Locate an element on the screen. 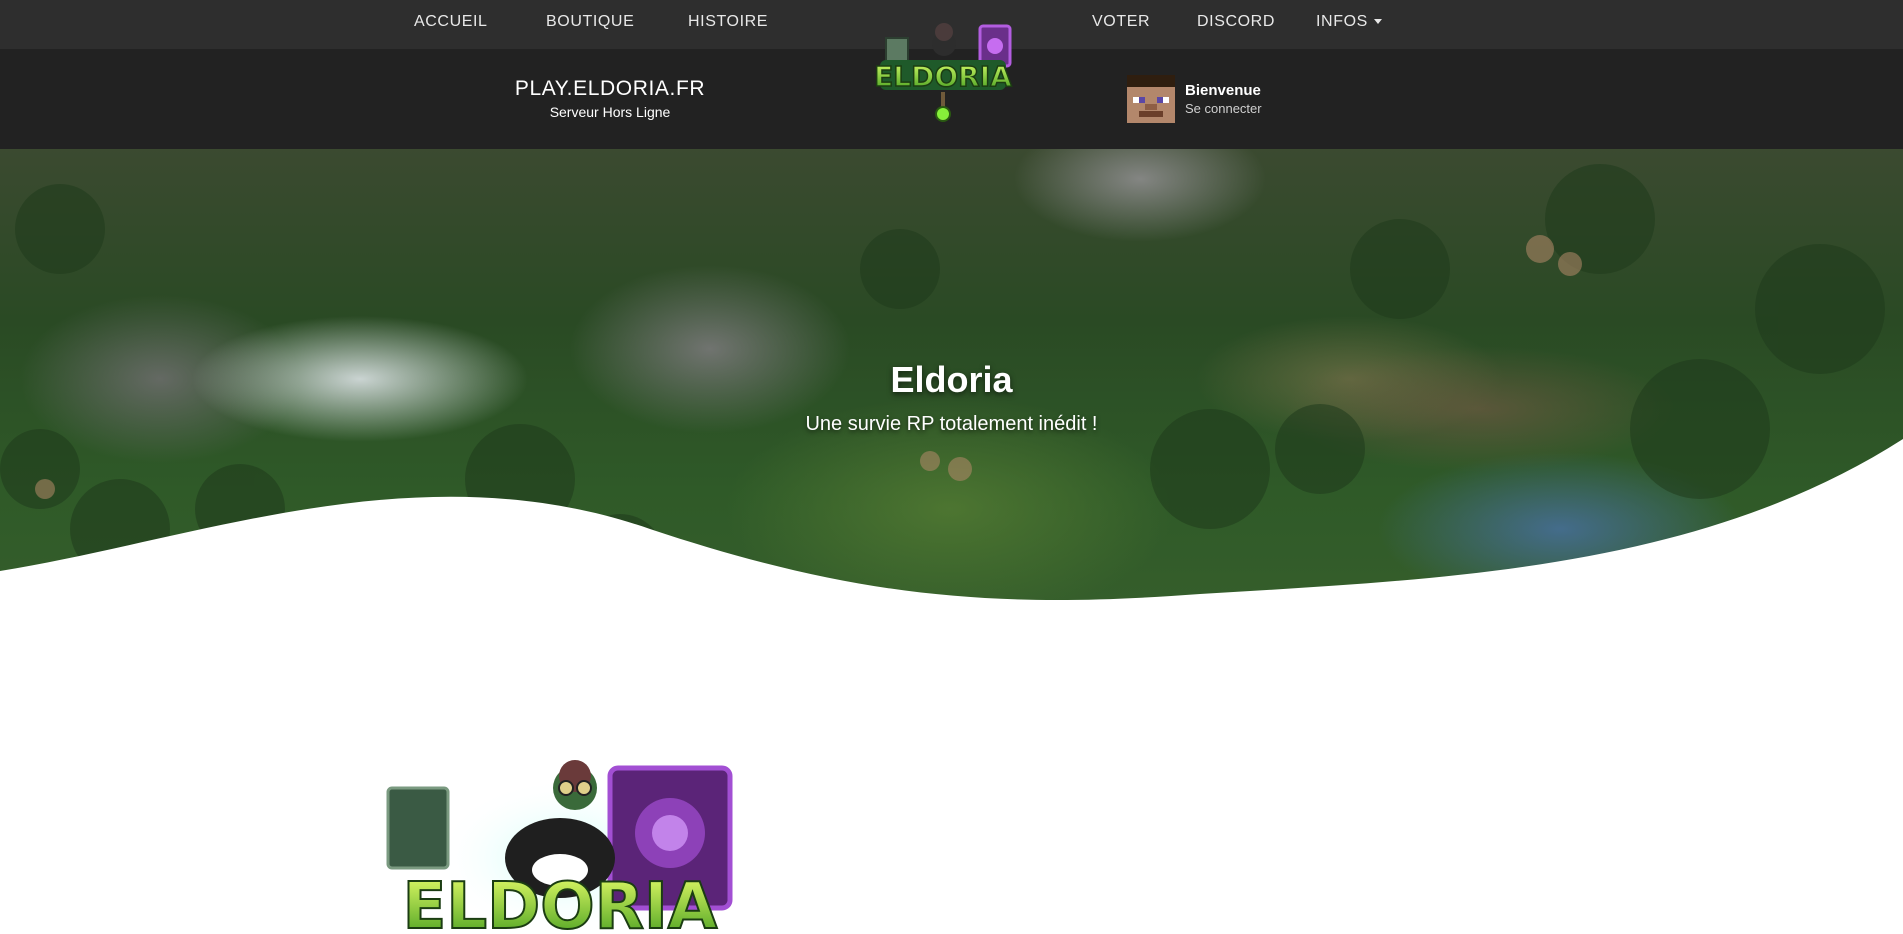 The height and width of the screenshot is (934, 1903). server-address: PLAY.ELDORIA.FR is located at coordinates (610, 89).